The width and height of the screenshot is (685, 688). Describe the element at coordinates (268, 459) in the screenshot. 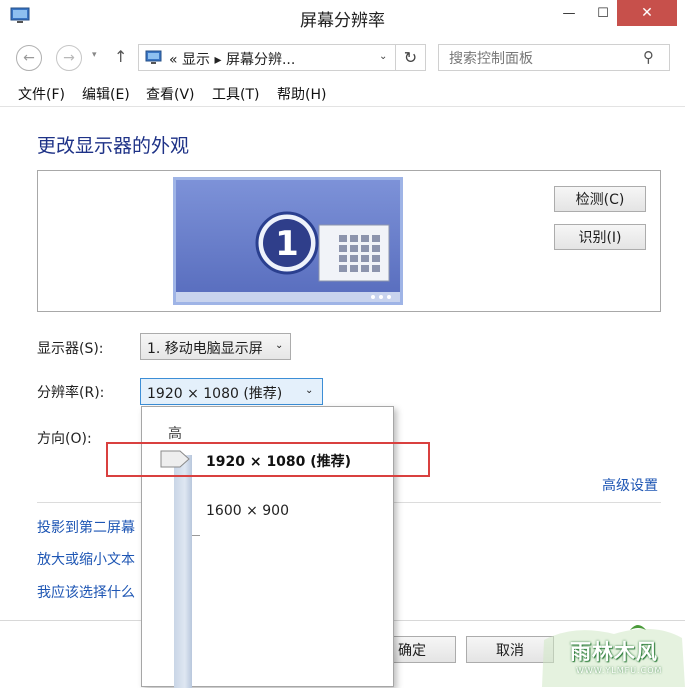

I see `highlight-annotation` at that location.